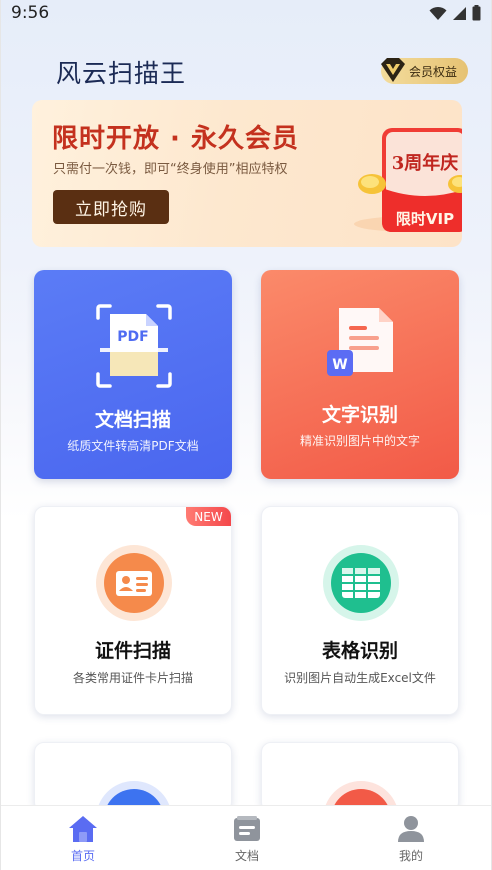  I want to click on feature-card-table-recognition: 表格识别 识别图片自动生成Excel文件, so click(360, 610).